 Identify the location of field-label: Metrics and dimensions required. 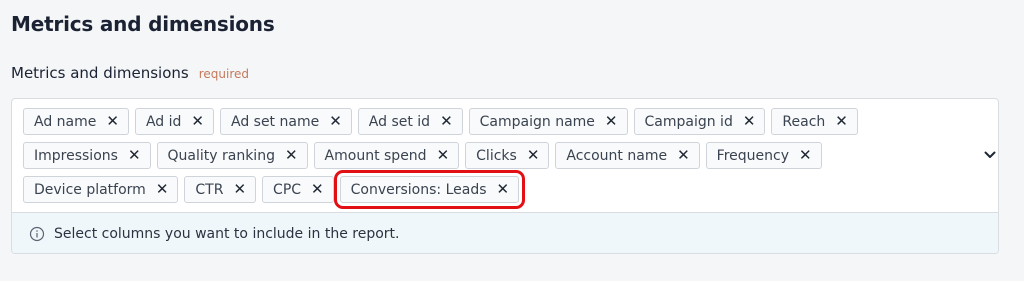
(130, 73).